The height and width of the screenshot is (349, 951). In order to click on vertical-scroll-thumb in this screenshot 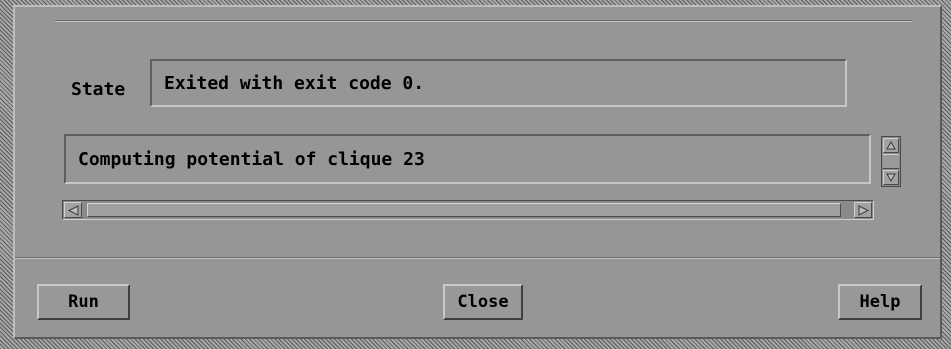, I will do `click(891, 161)`.